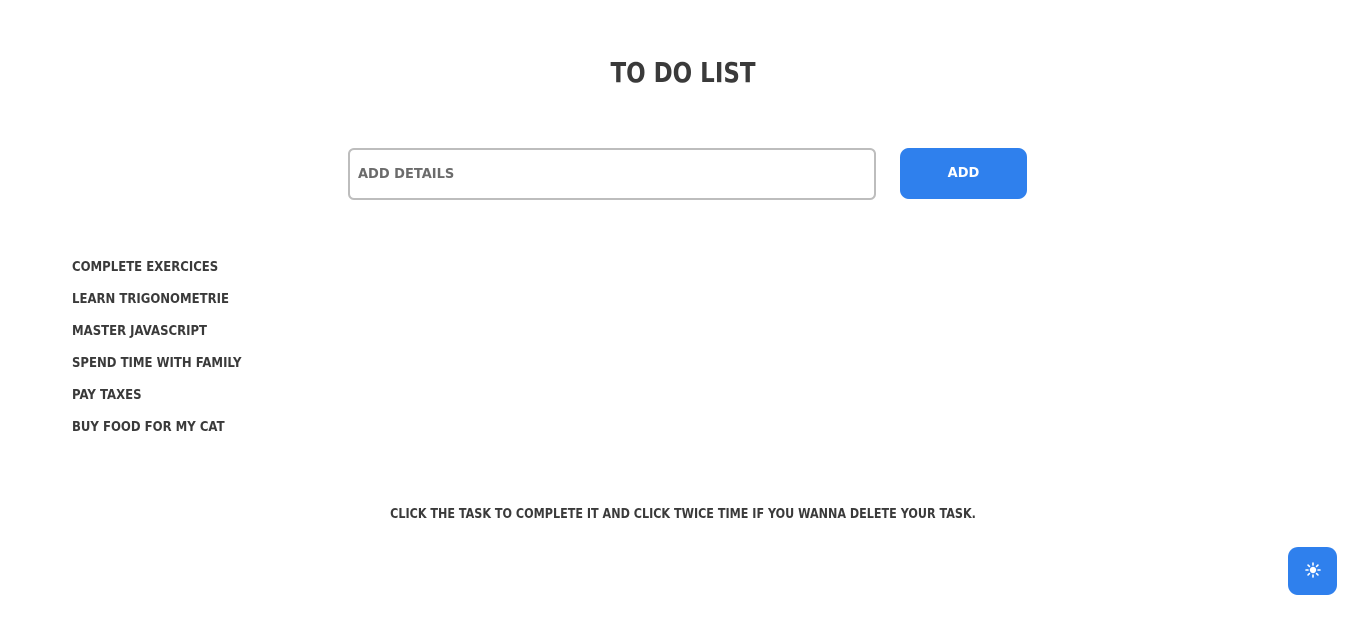 The height and width of the screenshot is (624, 1366). What do you see at coordinates (157, 402) in the screenshot?
I see `task-item: PAY TAXES` at bounding box center [157, 402].